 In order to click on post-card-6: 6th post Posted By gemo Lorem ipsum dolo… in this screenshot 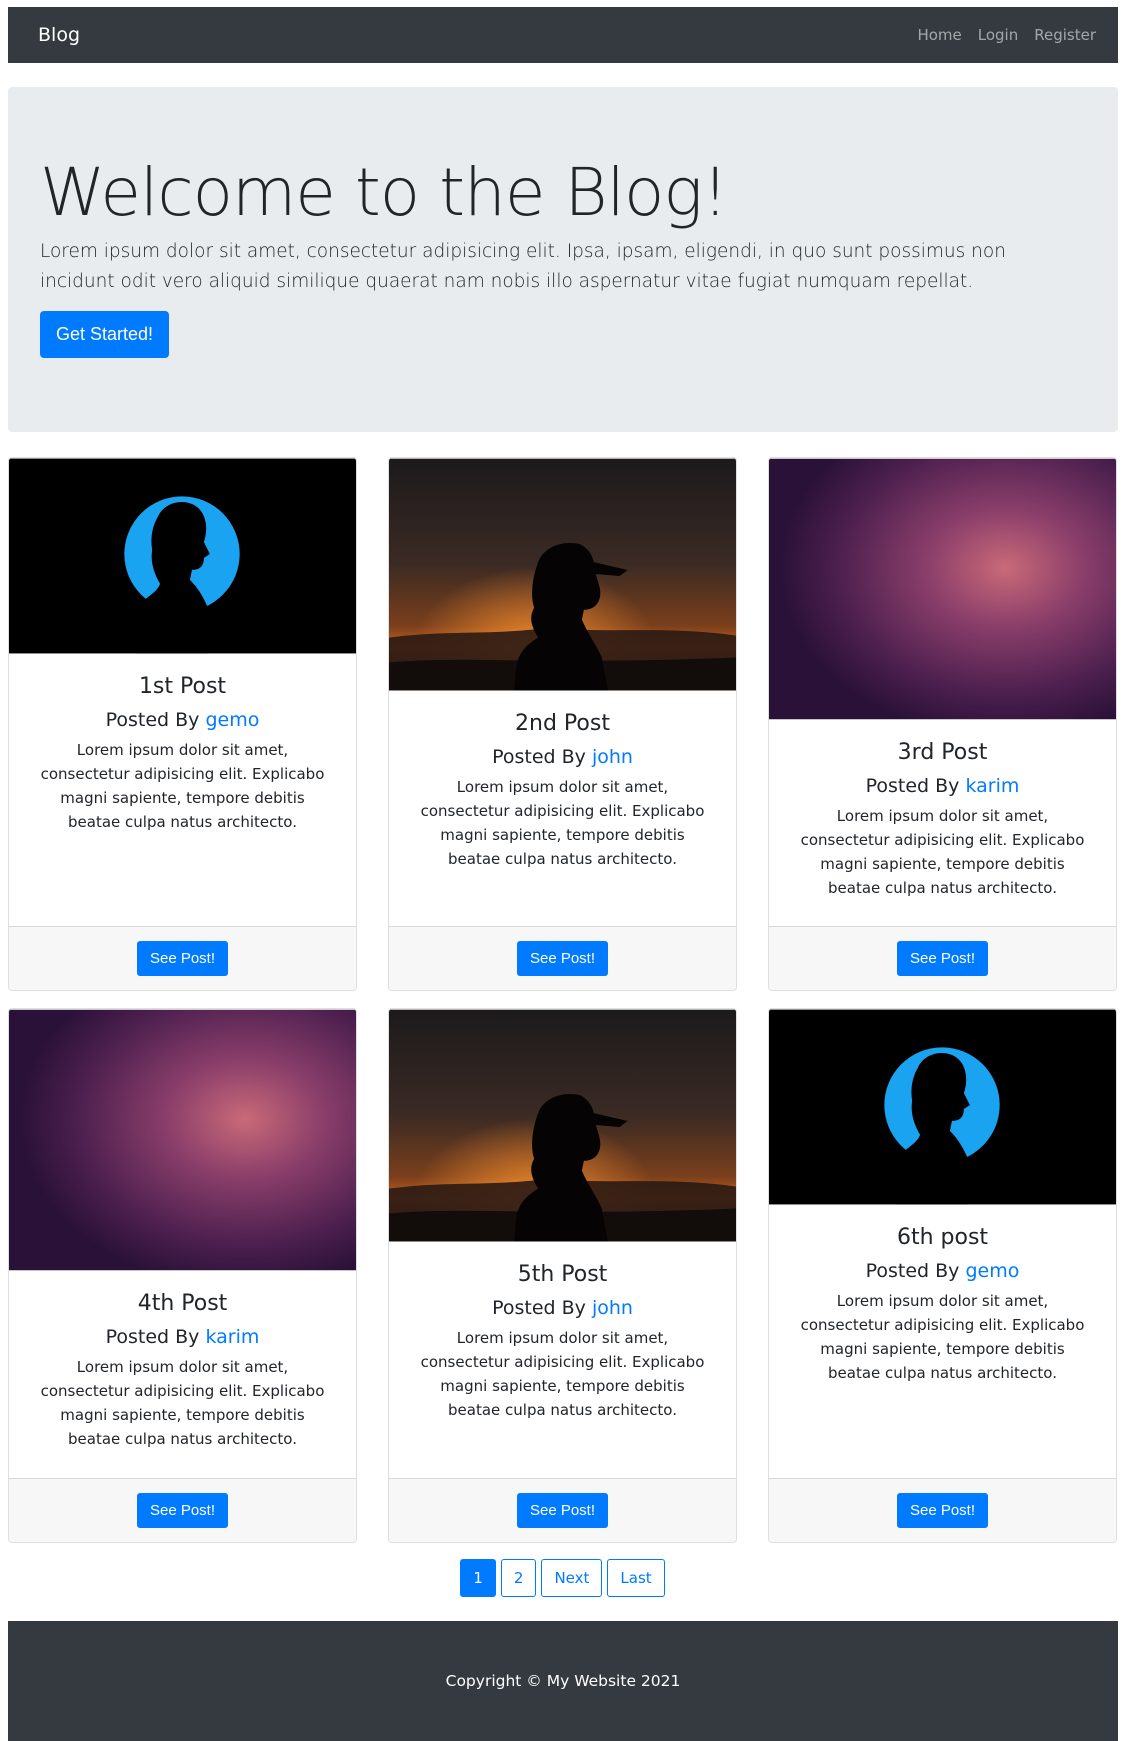, I will do `click(942, 1275)`.